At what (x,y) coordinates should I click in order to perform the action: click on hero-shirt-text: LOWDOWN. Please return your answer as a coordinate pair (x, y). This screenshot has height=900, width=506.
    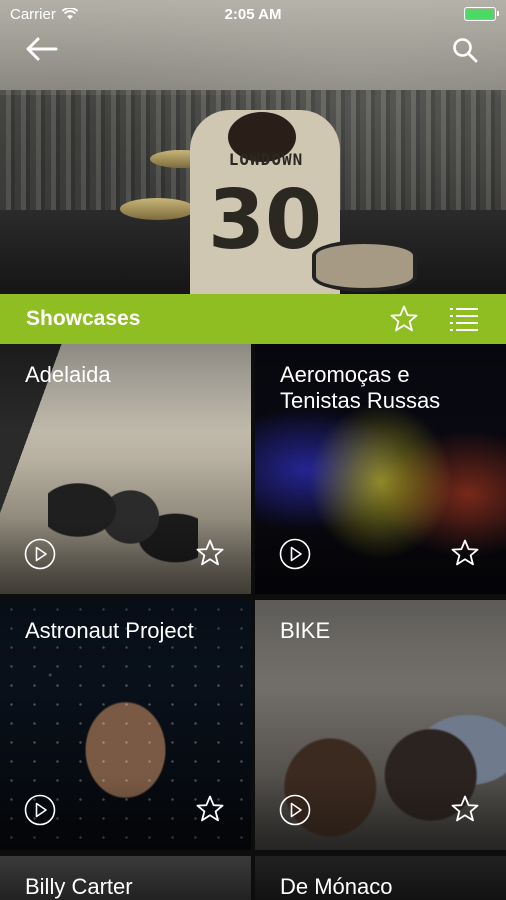
    Looking at the image, I should click on (266, 159).